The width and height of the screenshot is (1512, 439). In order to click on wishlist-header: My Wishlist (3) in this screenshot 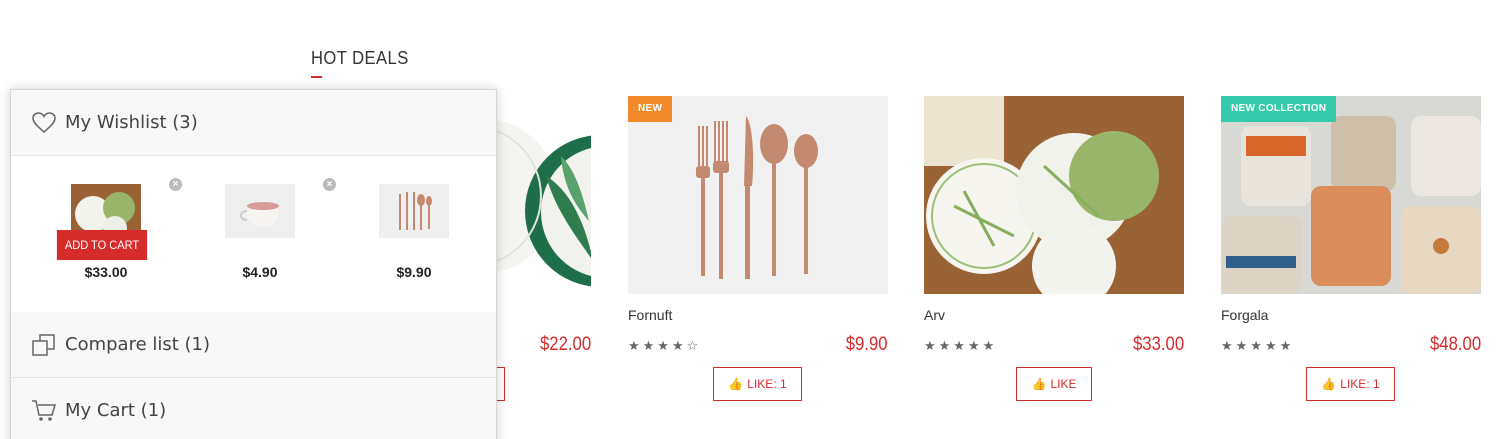, I will do `click(253, 123)`.